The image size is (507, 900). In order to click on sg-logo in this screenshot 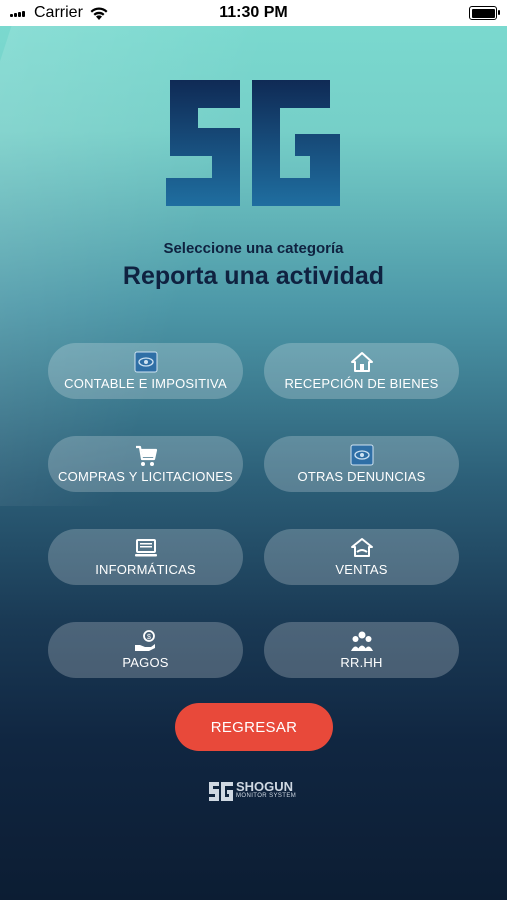, I will do `click(253, 143)`.